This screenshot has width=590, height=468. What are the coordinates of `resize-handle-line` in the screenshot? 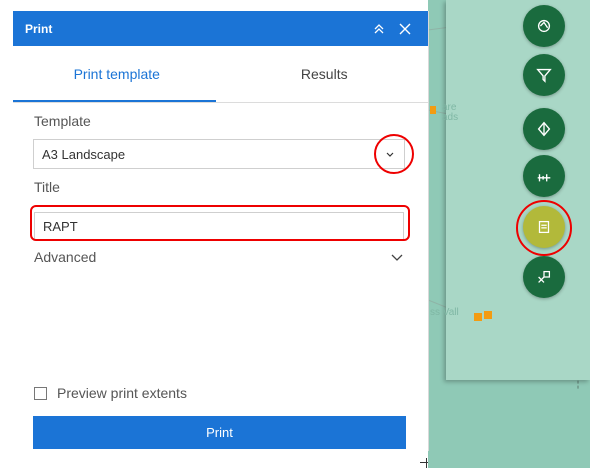 It's located at (424, 462).